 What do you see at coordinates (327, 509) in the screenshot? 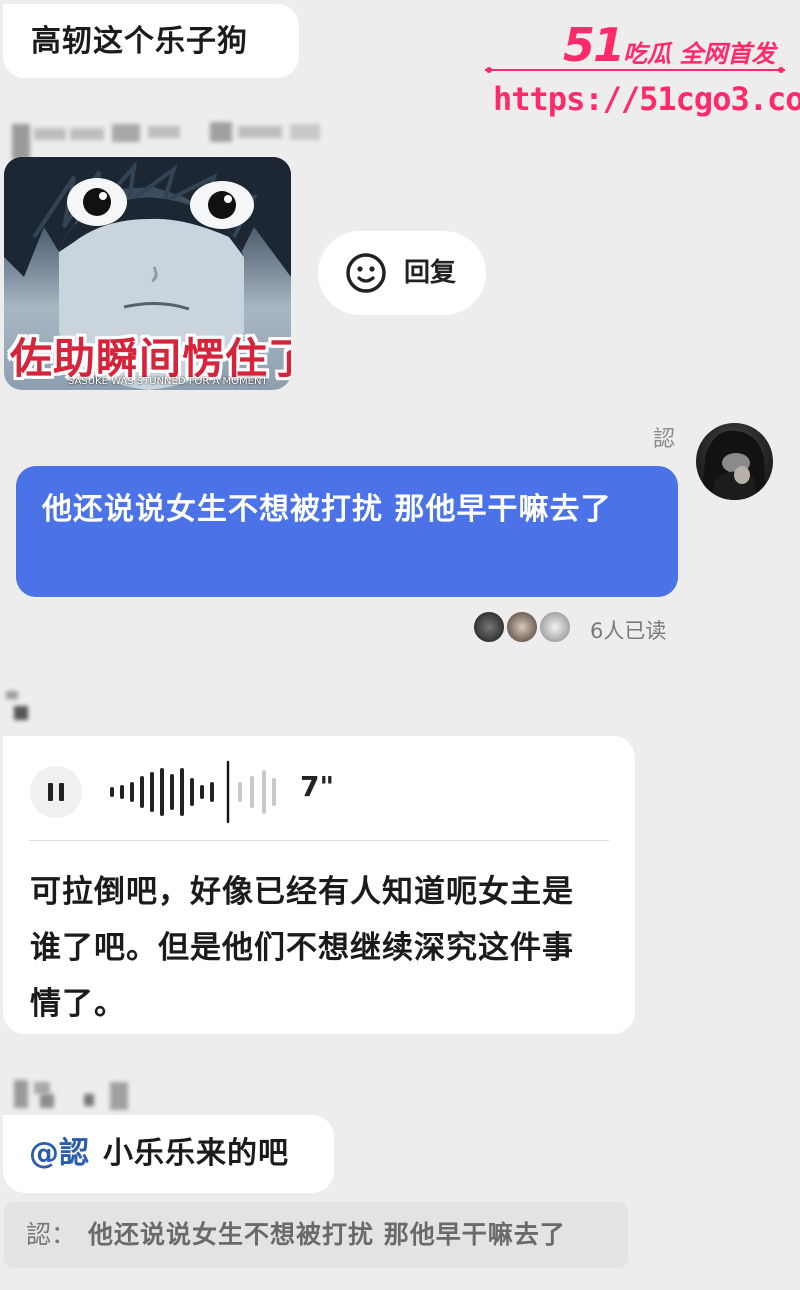
I see `message-text: 他还说说女生不想被打扰 那他早干嘛去了` at bounding box center [327, 509].